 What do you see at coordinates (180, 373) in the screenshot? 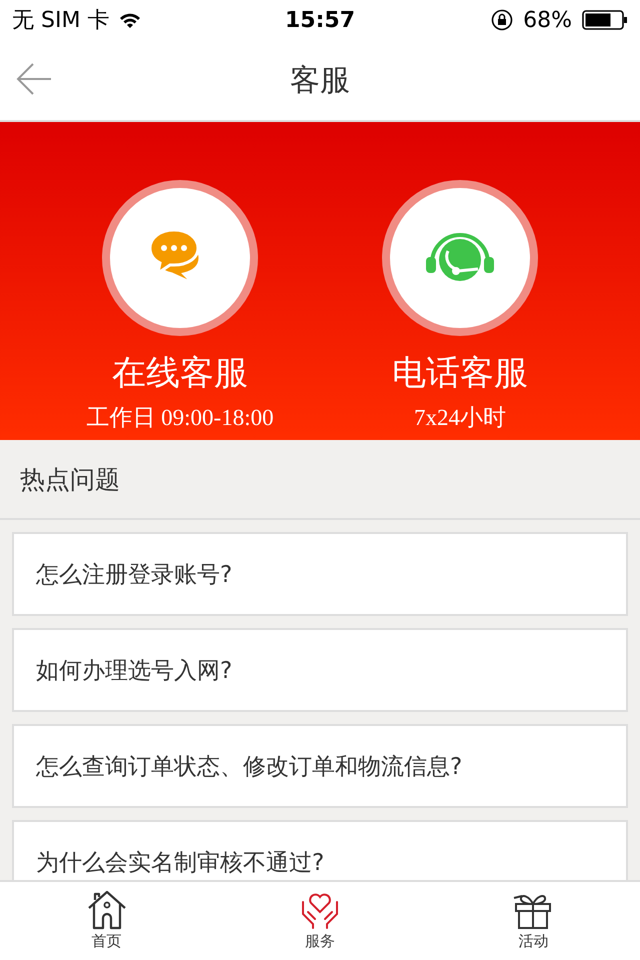
I see `service-title: 在线客服` at bounding box center [180, 373].